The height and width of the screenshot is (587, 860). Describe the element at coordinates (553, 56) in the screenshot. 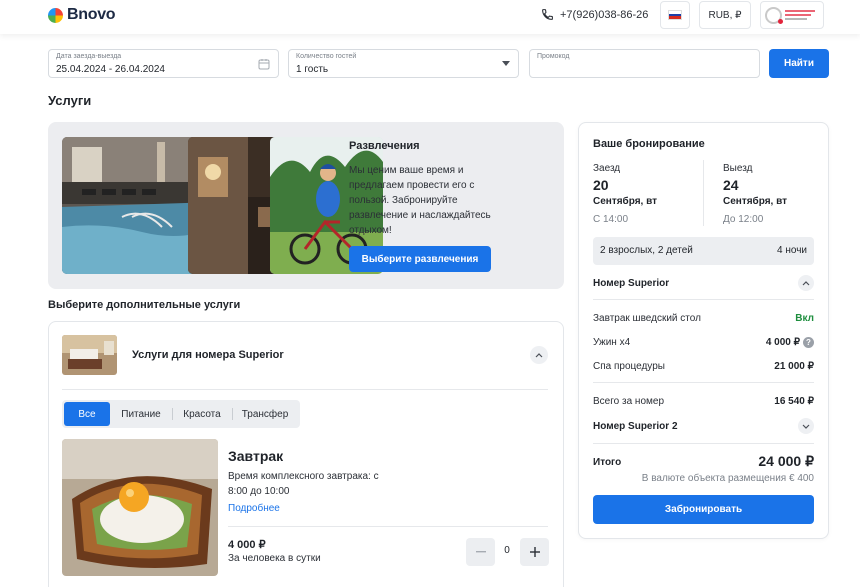

I see `promo-label: Промокод` at that location.